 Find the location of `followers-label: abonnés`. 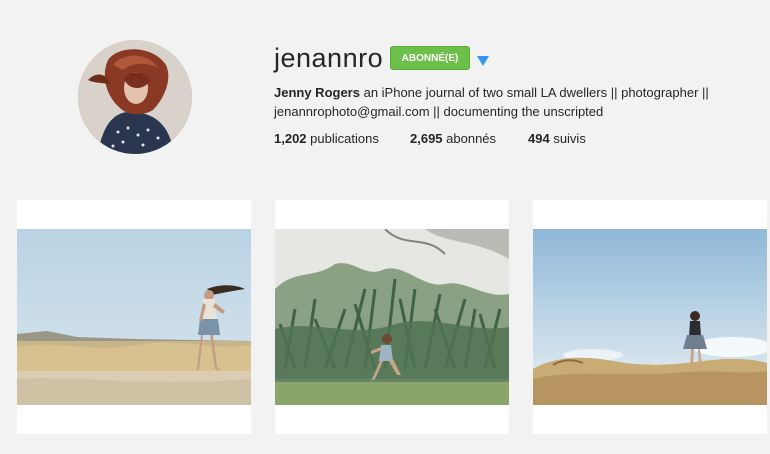

followers-label: abonnés is located at coordinates (469, 138).